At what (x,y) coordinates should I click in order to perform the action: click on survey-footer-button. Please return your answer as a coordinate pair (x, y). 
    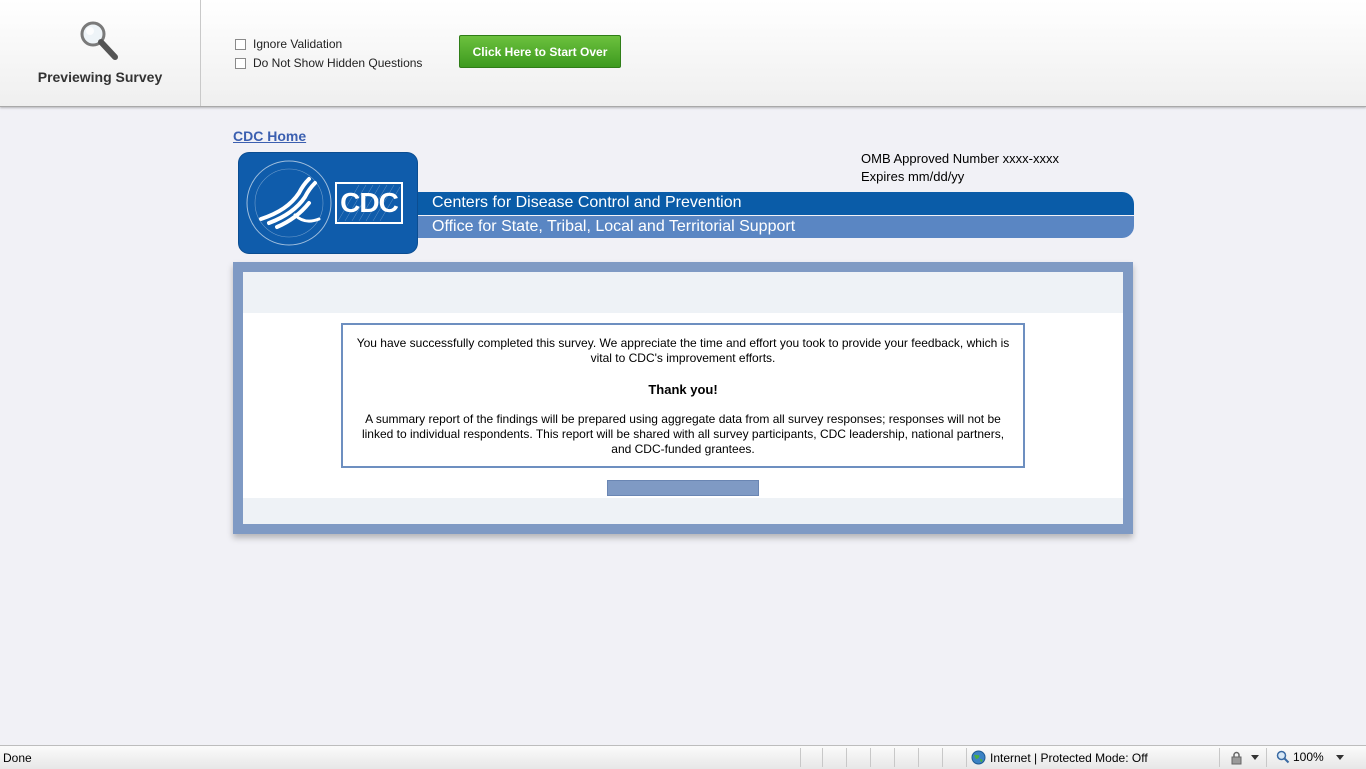
    Looking at the image, I should click on (683, 488).